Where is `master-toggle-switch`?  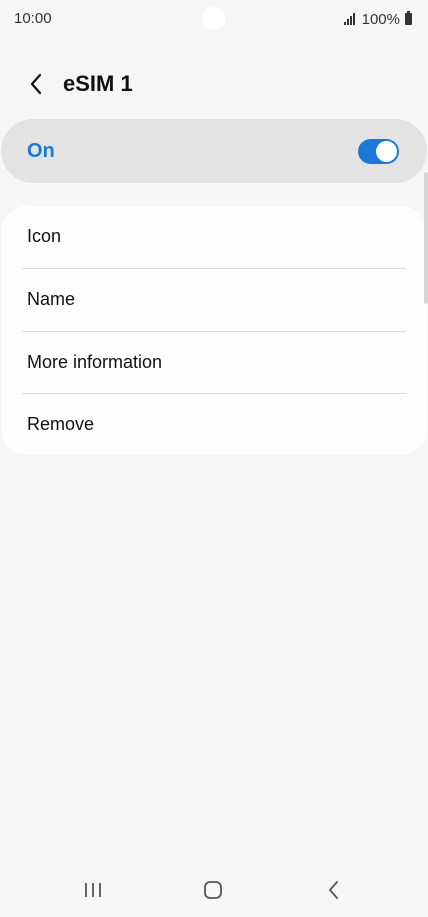 master-toggle-switch is located at coordinates (378, 151).